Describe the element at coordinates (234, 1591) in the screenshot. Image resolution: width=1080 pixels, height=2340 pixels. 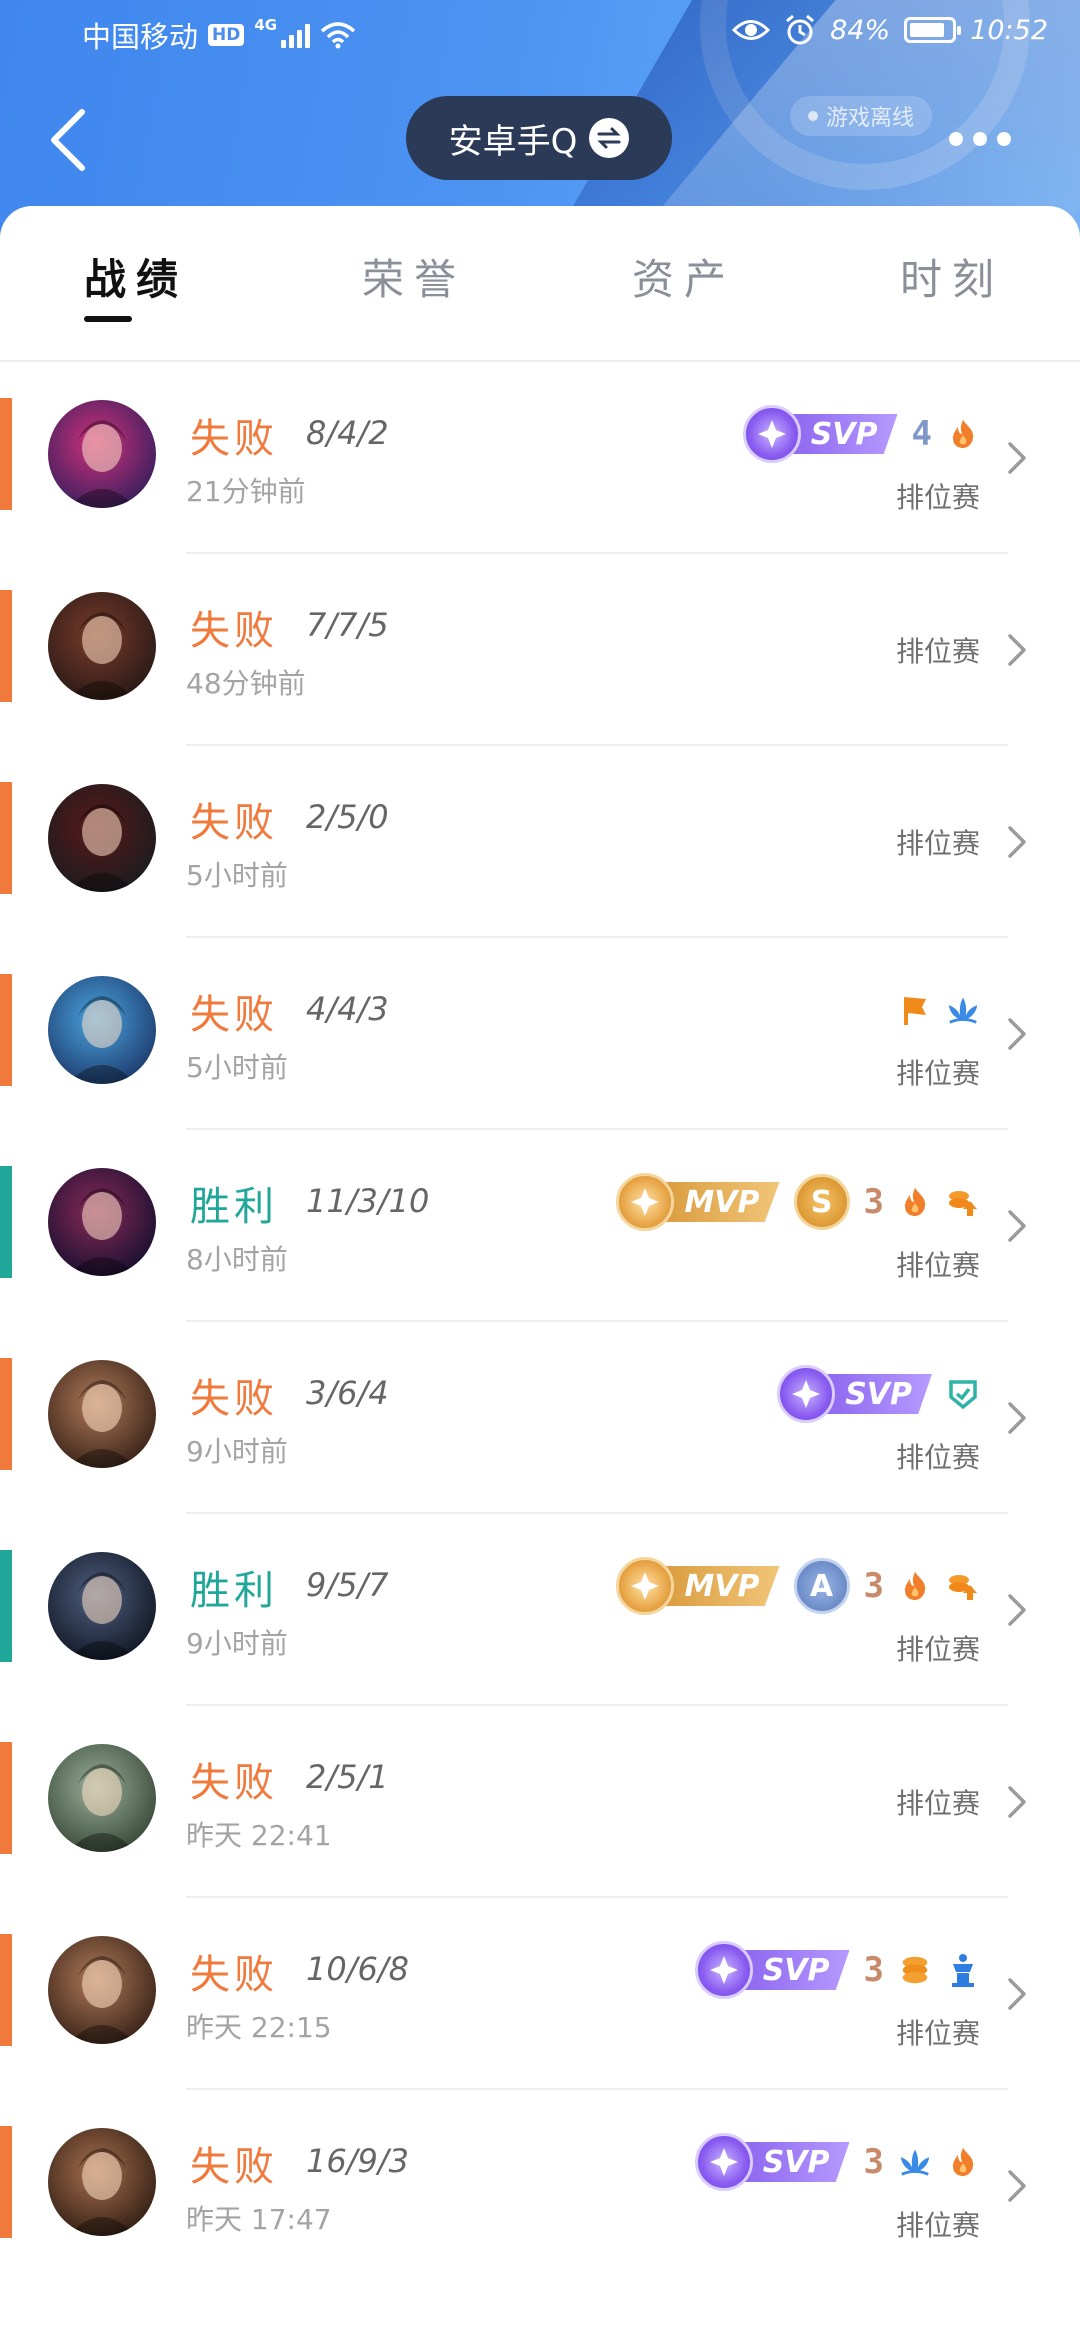
I see `match-result: 胜利` at that location.